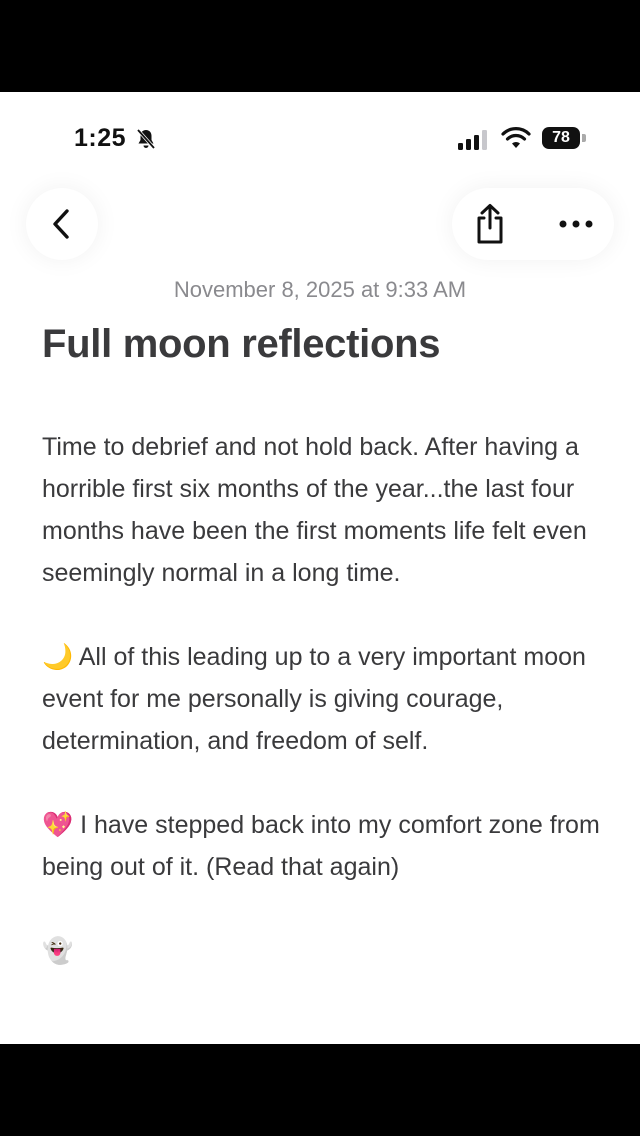 The height and width of the screenshot is (1136, 640). I want to click on battery-indicator: 78, so click(561, 138).